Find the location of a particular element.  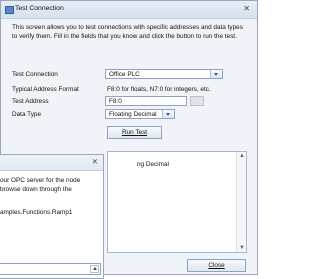

close-button: Close is located at coordinates (216, 265).